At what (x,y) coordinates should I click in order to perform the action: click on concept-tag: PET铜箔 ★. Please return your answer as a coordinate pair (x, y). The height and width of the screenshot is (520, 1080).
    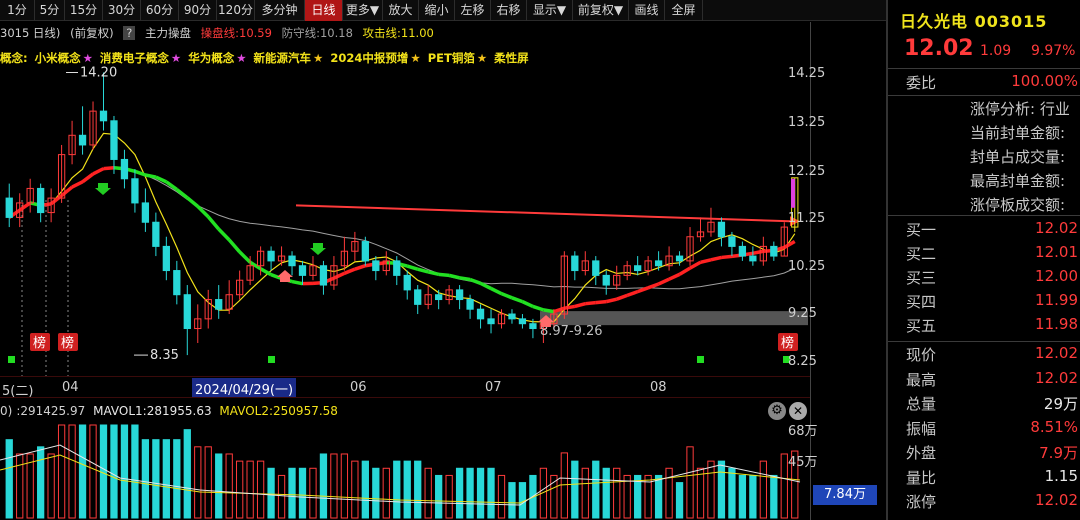
    Looking at the image, I should click on (457, 58).